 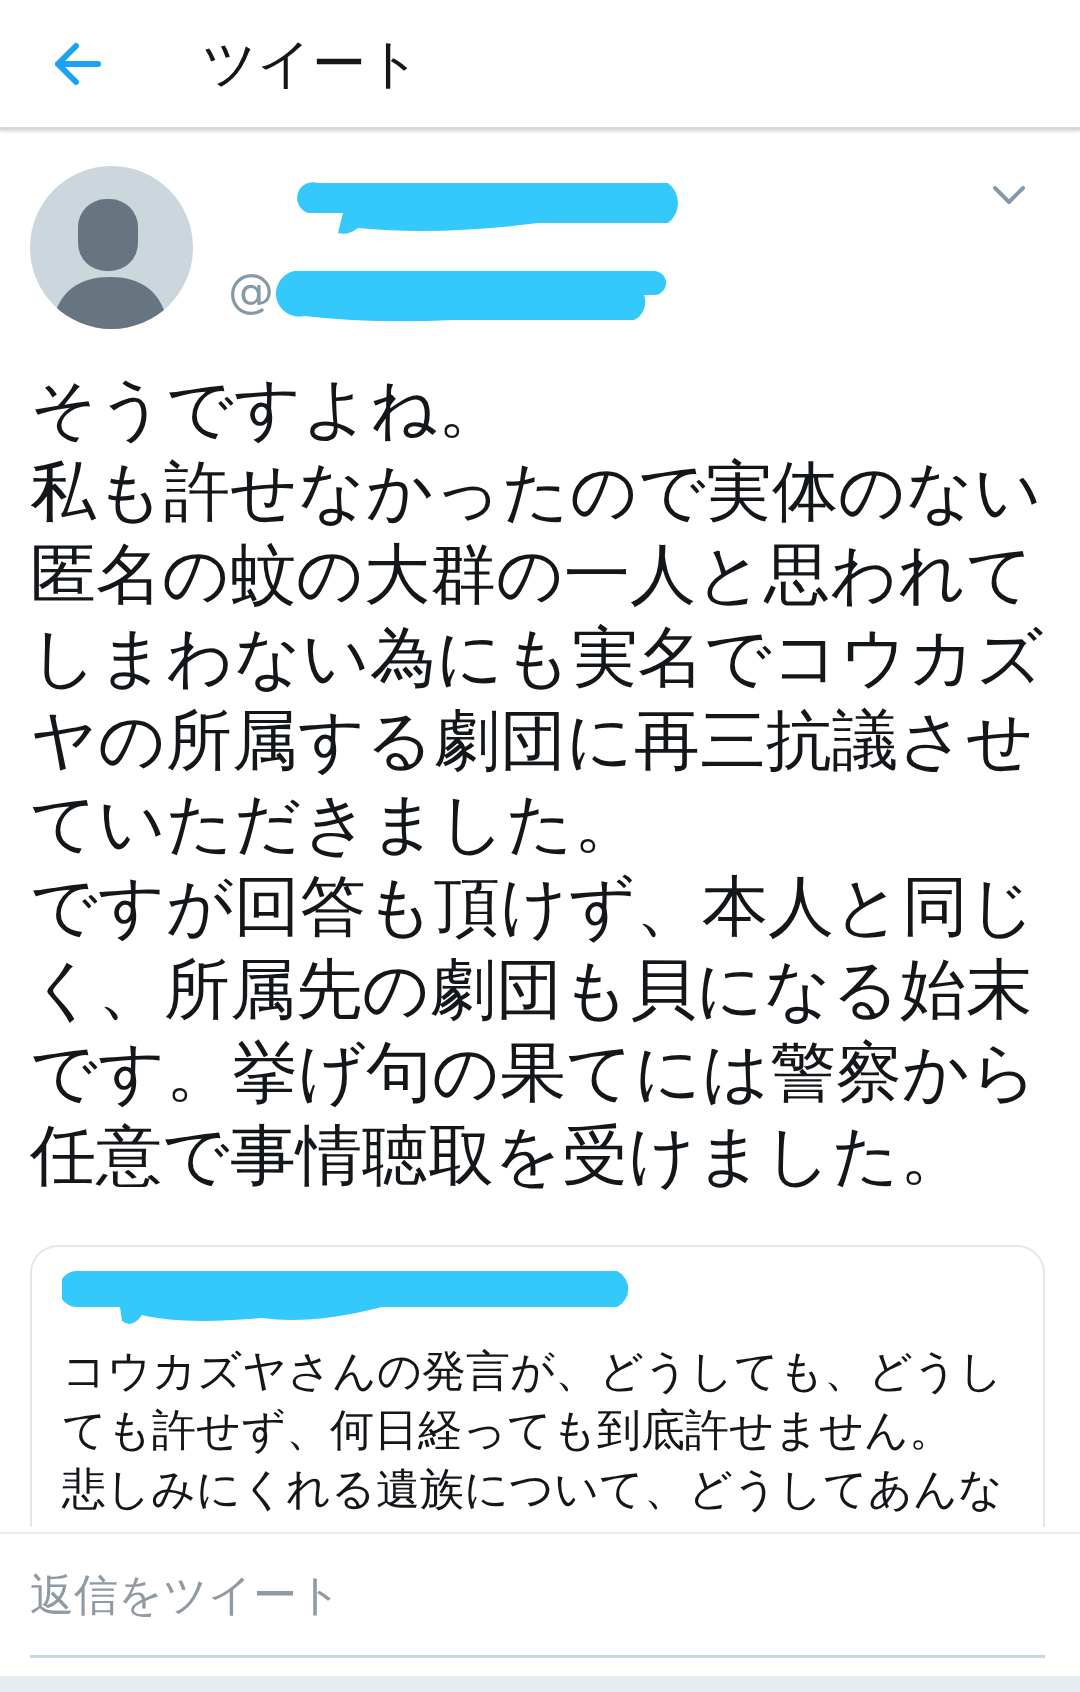 What do you see at coordinates (251, 291) in the screenshot?
I see `handle-at-sign: @` at bounding box center [251, 291].